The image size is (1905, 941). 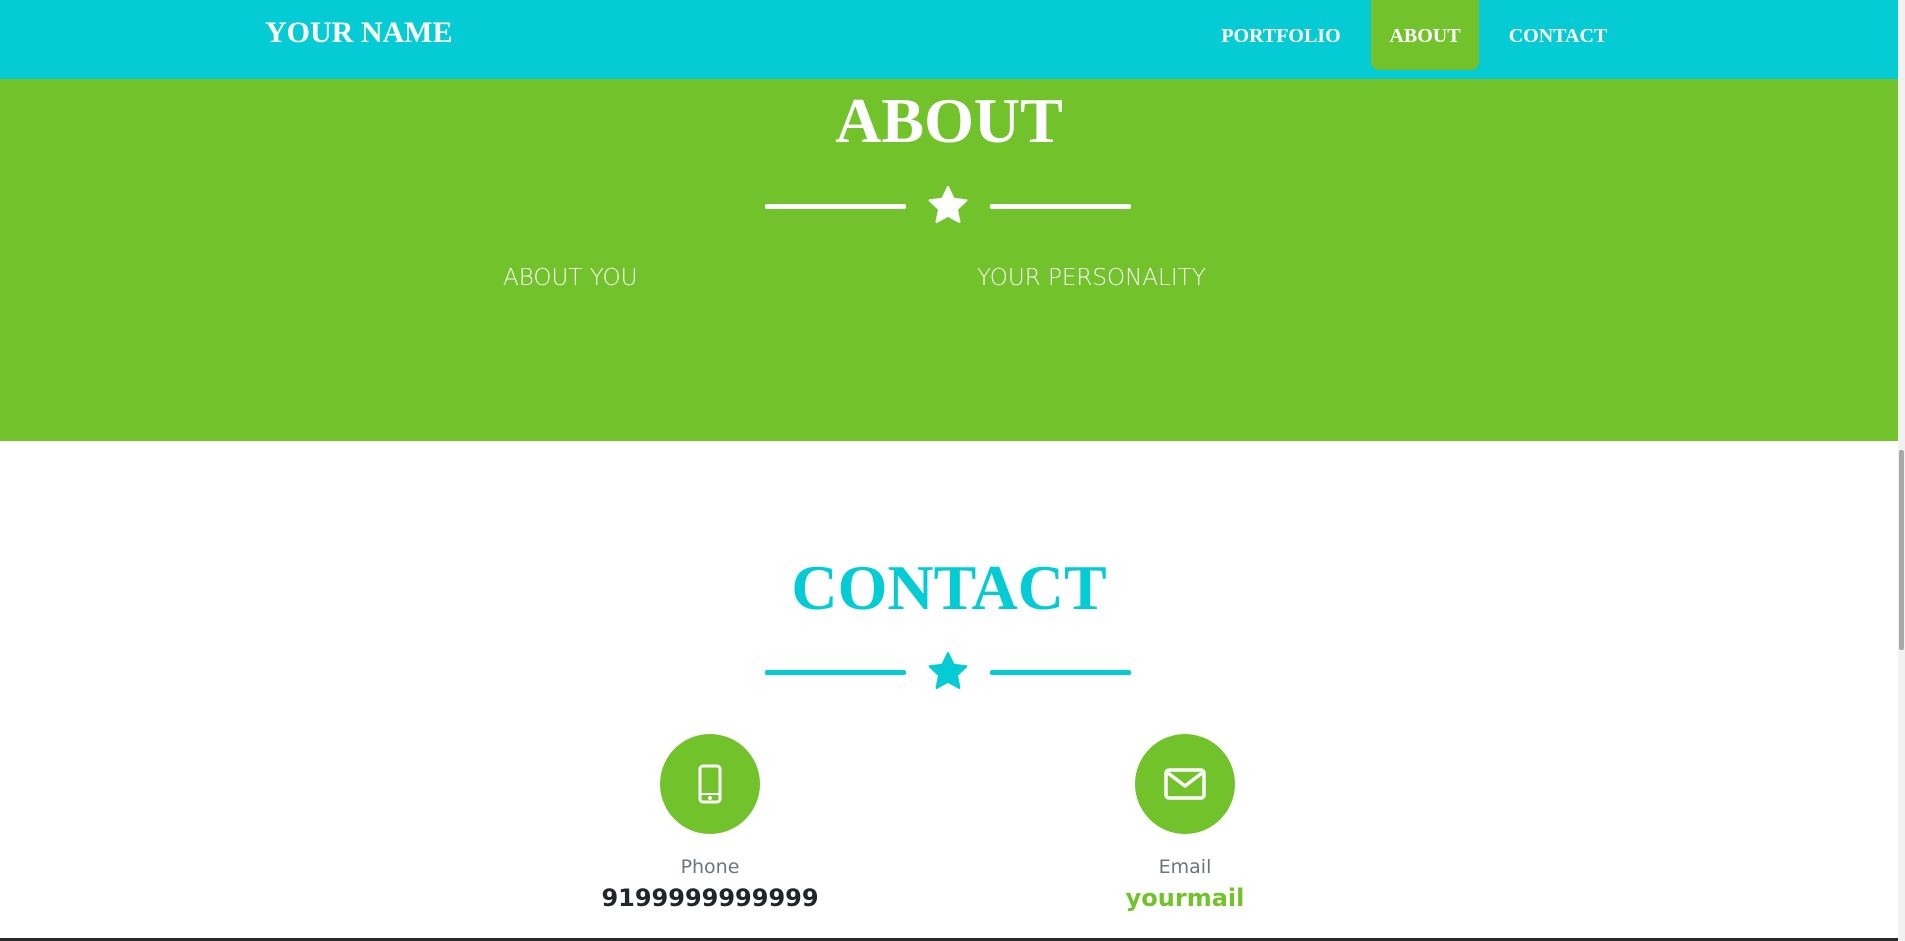 I want to click on contact-heading: CONTACT, so click(x=949, y=587).